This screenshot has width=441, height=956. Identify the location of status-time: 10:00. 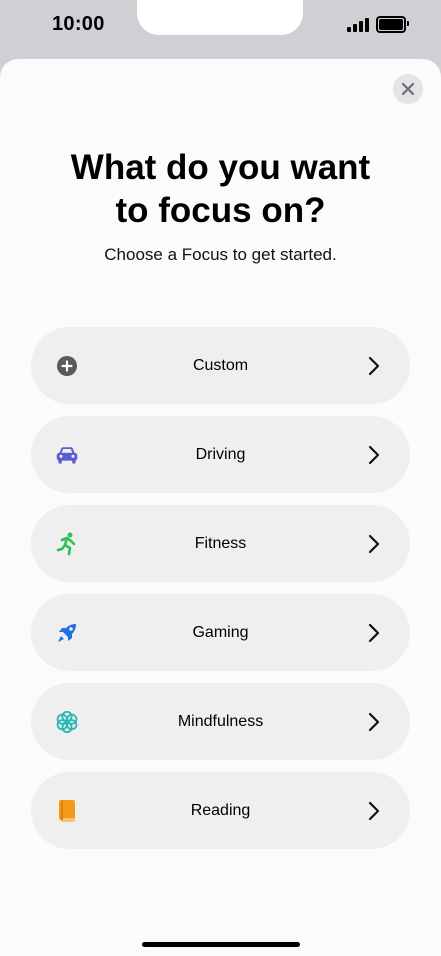
(78, 24).